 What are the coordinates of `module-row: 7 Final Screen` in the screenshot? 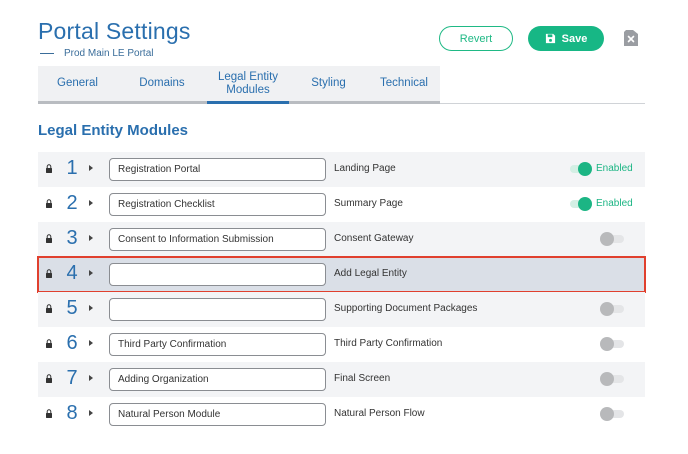 It's located at (341, 379).